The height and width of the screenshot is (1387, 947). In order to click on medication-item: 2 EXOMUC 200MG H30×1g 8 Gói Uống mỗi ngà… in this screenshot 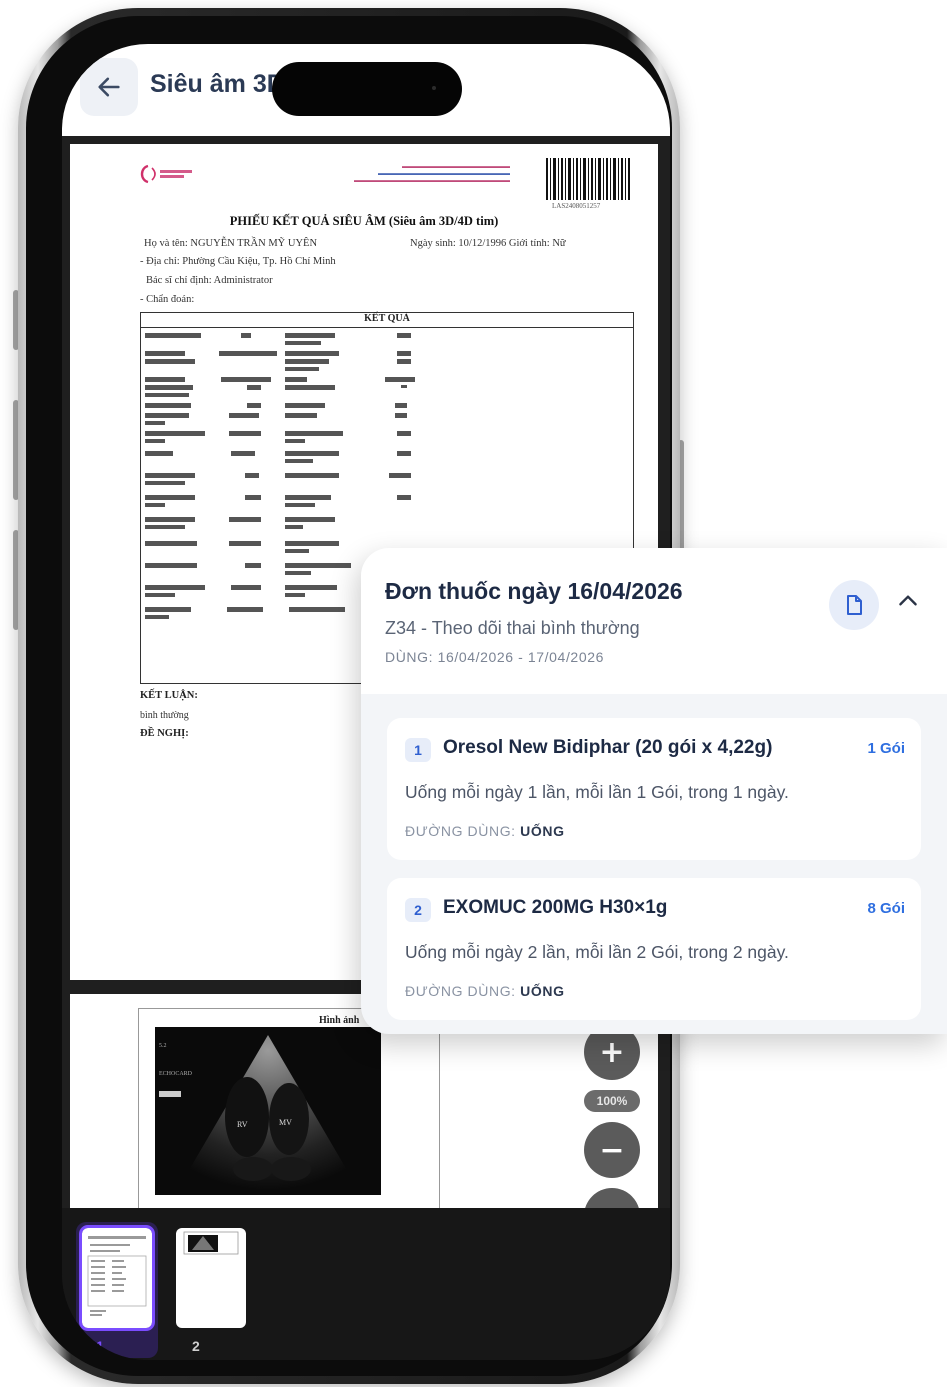, I will do `click(654, 949)`.